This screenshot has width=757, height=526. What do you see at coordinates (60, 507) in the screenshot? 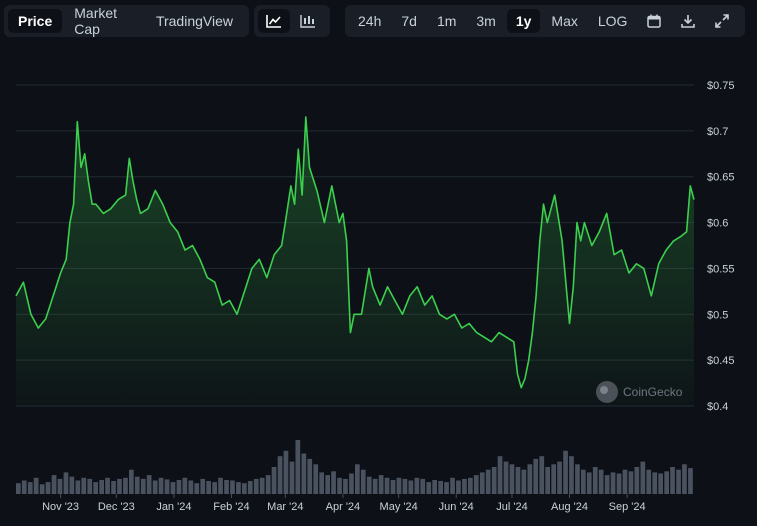
I see `x-tick-label: Nov '23` at bounding box center [60, 507].